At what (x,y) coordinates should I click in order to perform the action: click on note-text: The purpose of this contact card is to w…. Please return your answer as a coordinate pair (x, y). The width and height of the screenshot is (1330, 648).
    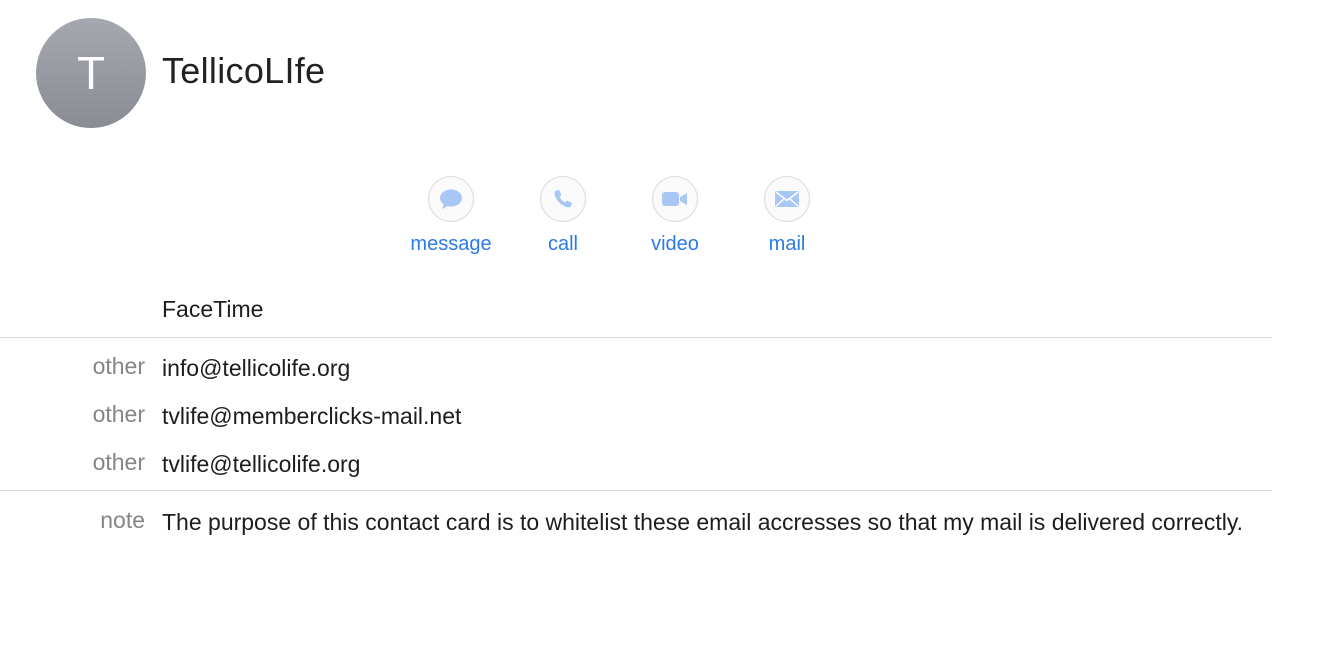
    Looking at the image, I should click on (712, 522).